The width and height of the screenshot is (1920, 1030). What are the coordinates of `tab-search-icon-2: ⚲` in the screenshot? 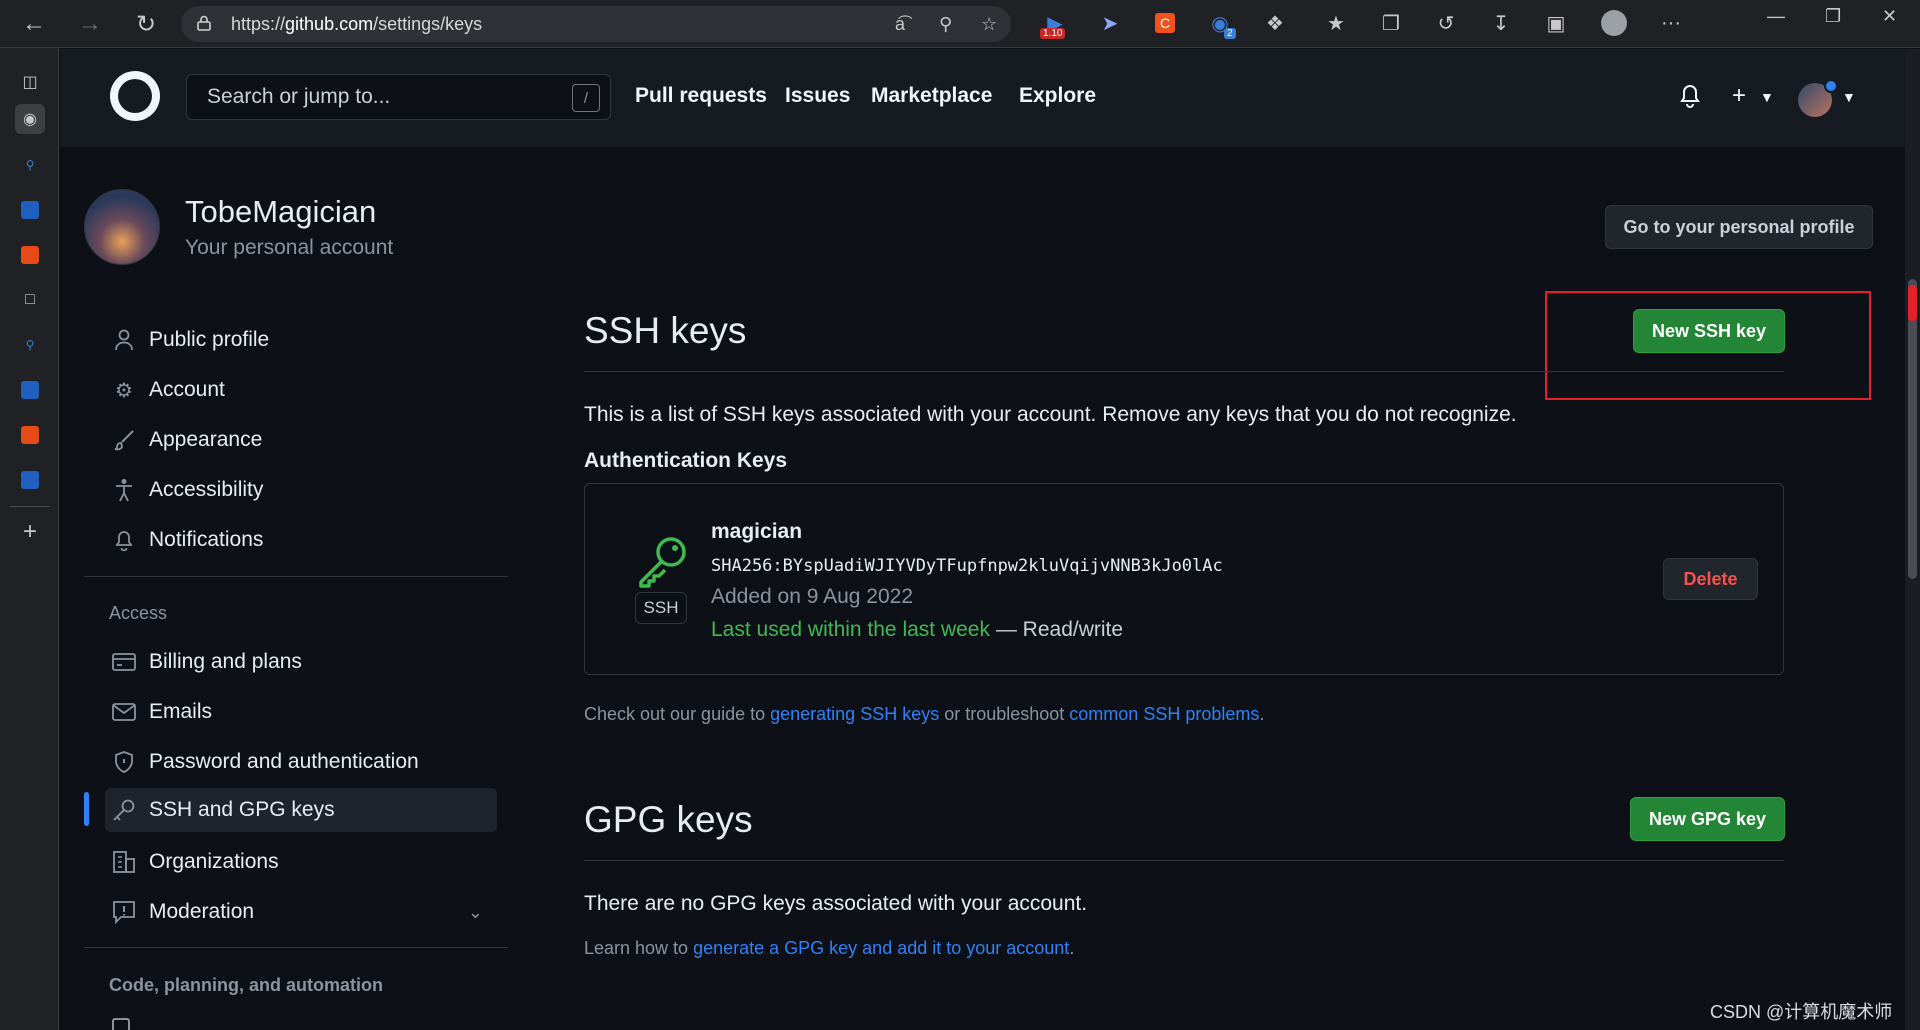 It's located at (30, 345).